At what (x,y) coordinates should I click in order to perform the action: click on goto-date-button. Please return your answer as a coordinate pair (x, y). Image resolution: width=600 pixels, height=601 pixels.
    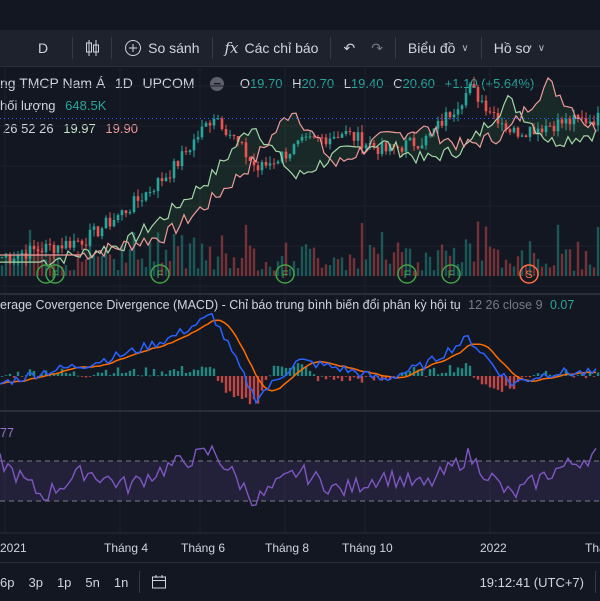
    Looking at the image, I should click on (159, 582).